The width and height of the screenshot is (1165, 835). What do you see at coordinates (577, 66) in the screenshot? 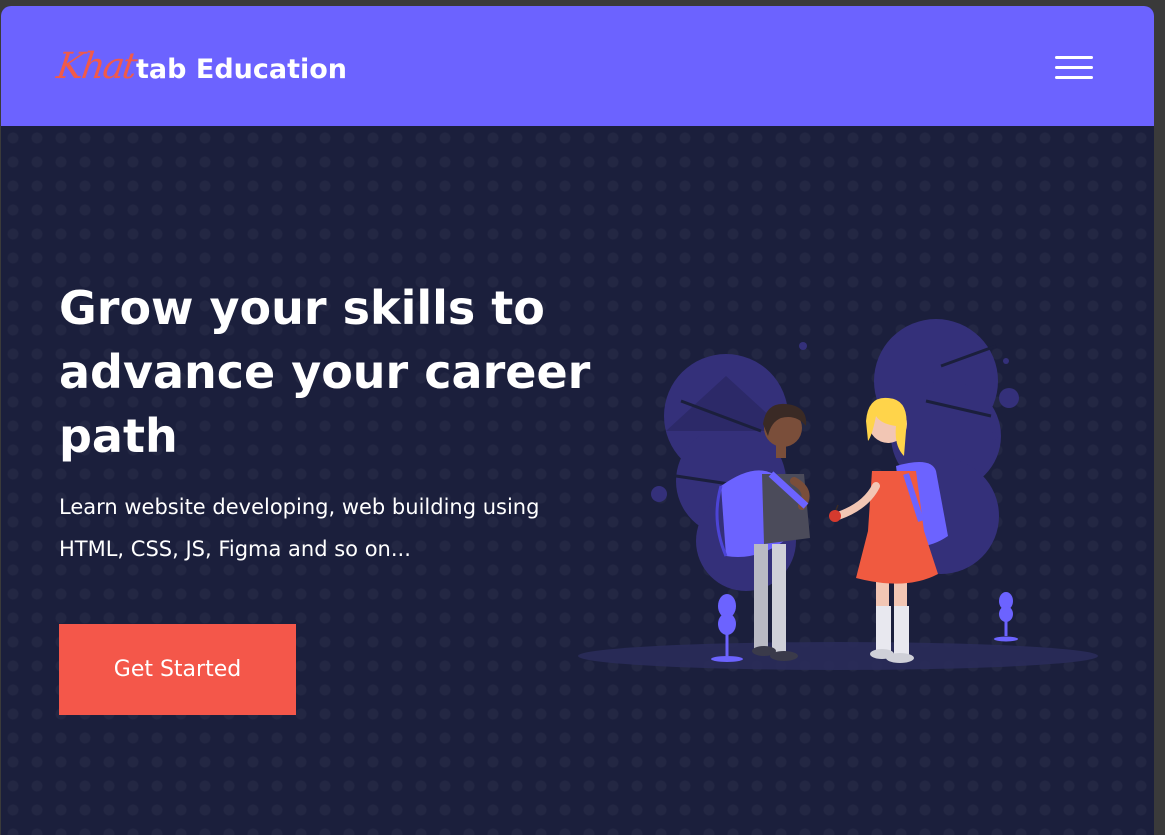
I see `navbar: Khat tab Education` at bounding box center [577, 66].